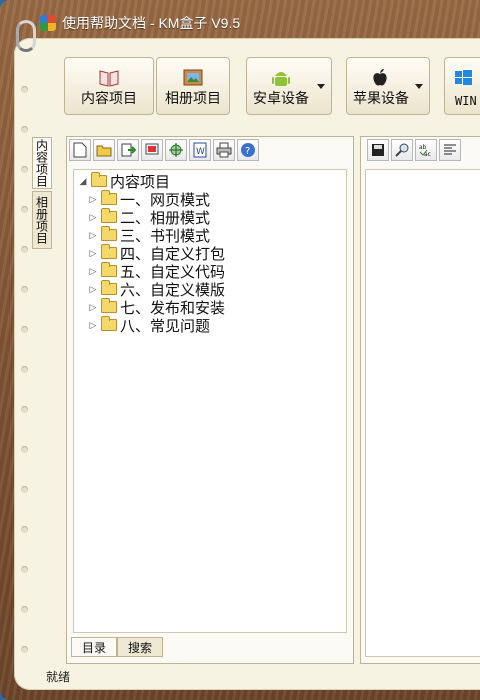 The height and width of the screenshot is (700, 480). I want to click on import-icon, so click(128, 150).